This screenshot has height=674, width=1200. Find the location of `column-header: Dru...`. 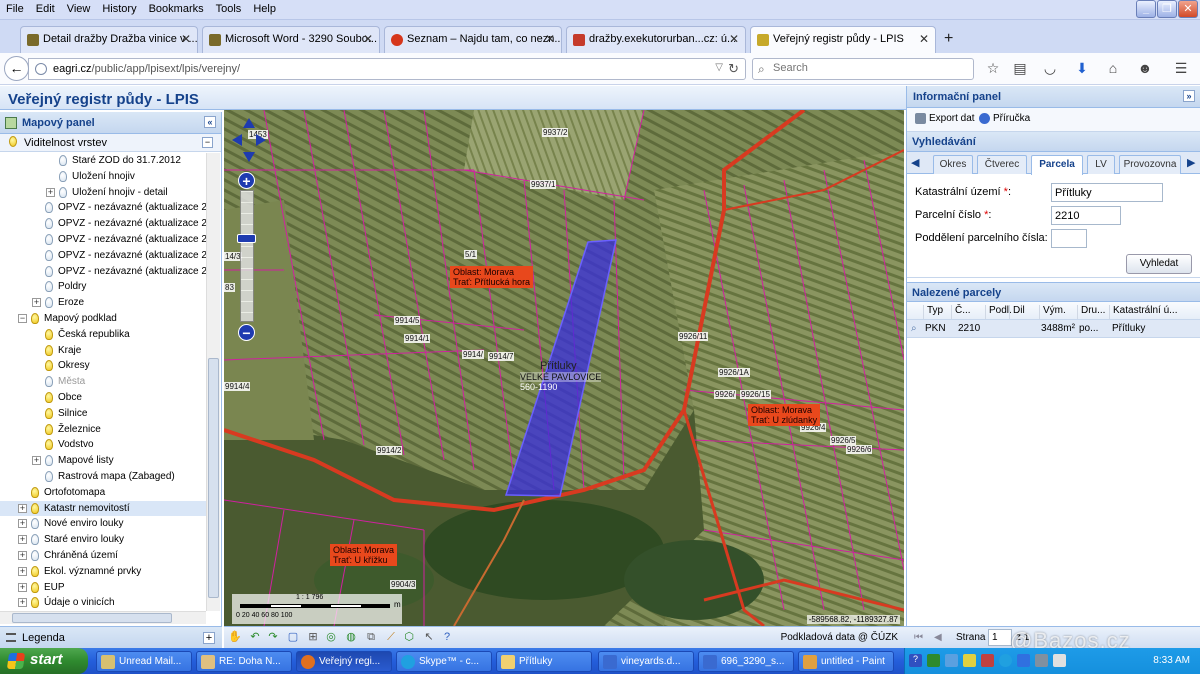

column-header: Dru... is located at coordinates (1093, 312).